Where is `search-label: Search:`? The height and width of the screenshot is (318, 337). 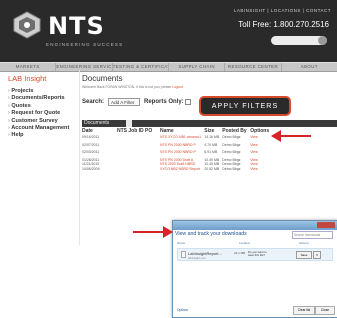 search-label: Search: is located at coordinates (93, 102).